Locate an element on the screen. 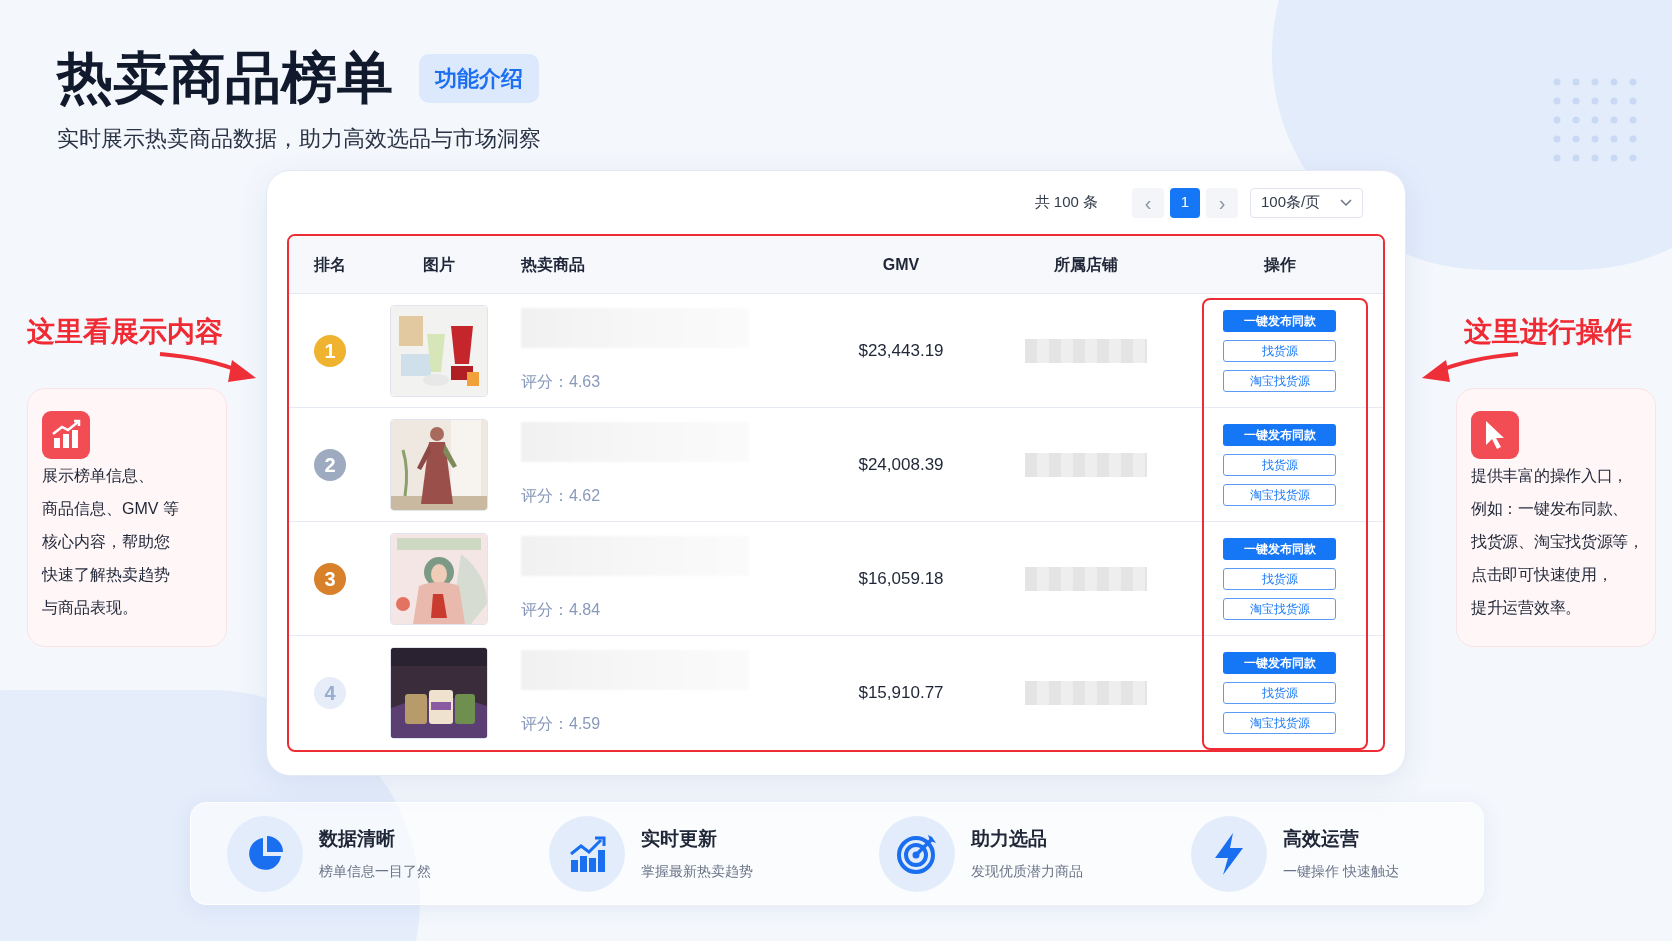 The height and width of the screenshot is (941, 1672). cursor-icon is located at coordinates (1495, 435).